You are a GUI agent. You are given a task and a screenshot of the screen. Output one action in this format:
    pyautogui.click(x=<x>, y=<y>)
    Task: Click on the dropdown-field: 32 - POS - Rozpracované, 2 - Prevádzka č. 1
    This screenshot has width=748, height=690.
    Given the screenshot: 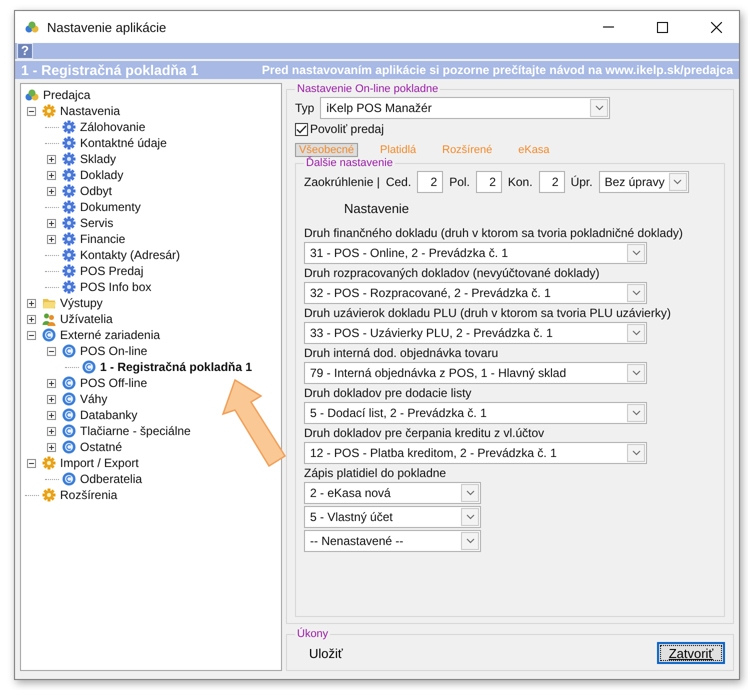 What is the action you would take?
    pyautogui.click(x=475, y=293)
    